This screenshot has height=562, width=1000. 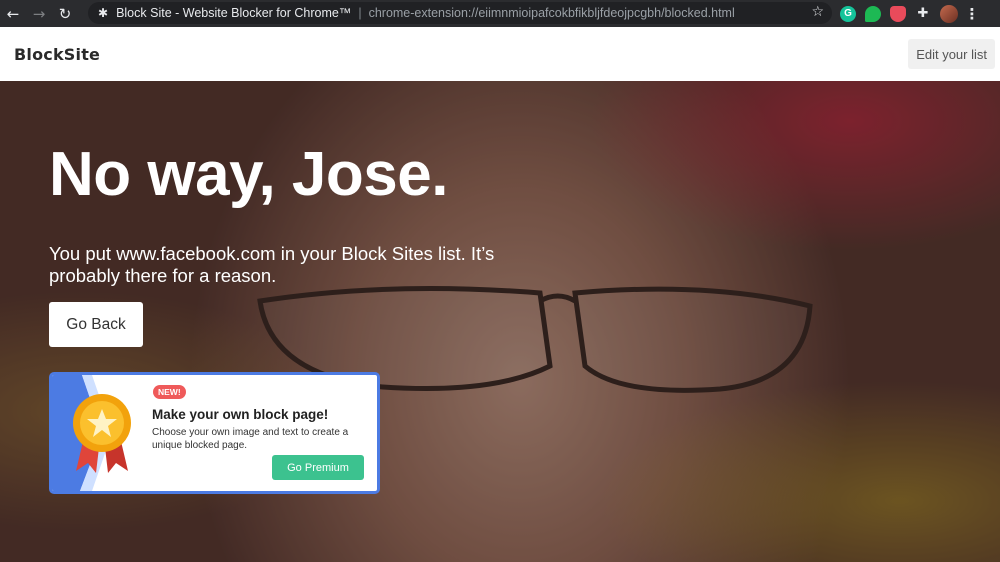 What do you see at coordinates (951, 54) in the screenshot?
I see `edit-list-button: Edit your list` at bounding box center [951, 54].